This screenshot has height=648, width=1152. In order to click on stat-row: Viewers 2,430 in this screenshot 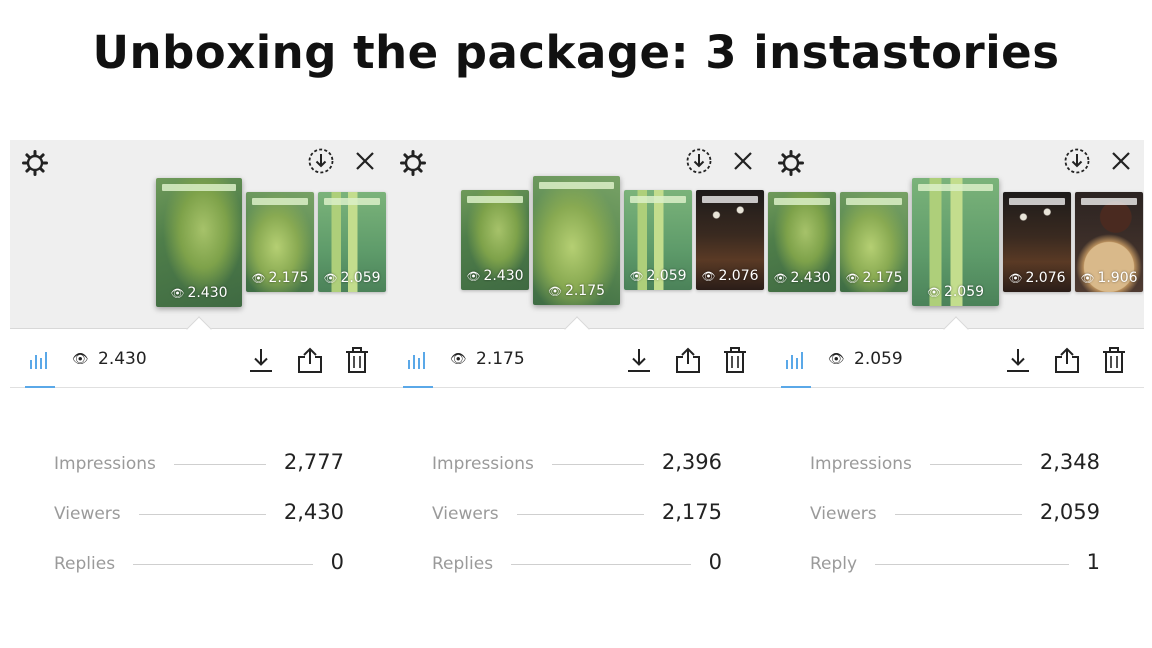, I will do `click(199, 515)`.